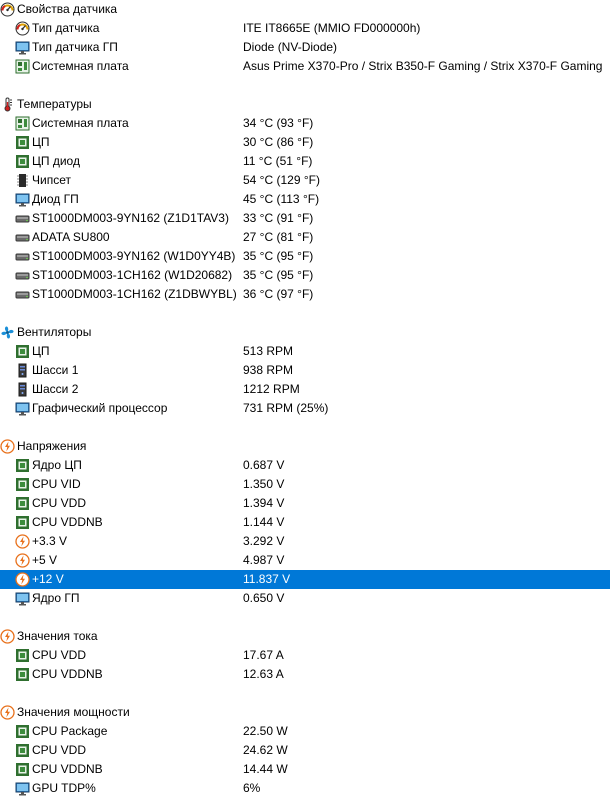 Image resolution: width=610 pixels, height=801 pixels. I want to click on sensor-label: GPU TDP%, so click(64, 788).